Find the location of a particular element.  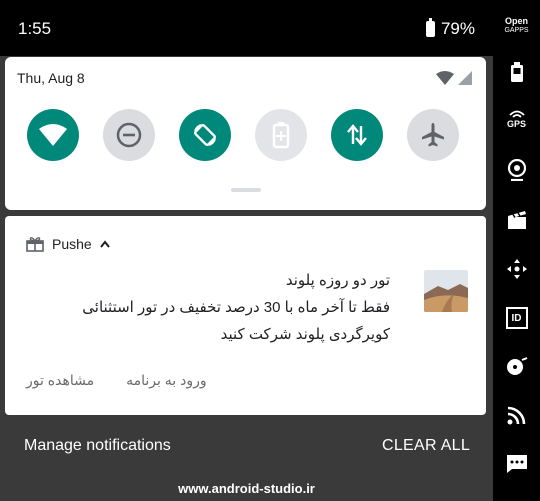

emulator-sidebar: Open GAPPS GPS ID is located at coordinates (516, 250).